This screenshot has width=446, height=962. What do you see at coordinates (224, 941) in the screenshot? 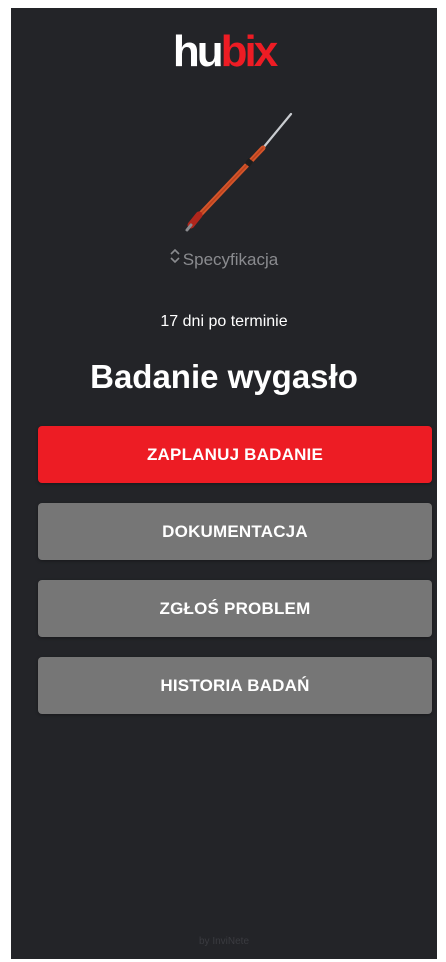
I see `footer-credit: by InviNete` at bounding box center [224, 941].